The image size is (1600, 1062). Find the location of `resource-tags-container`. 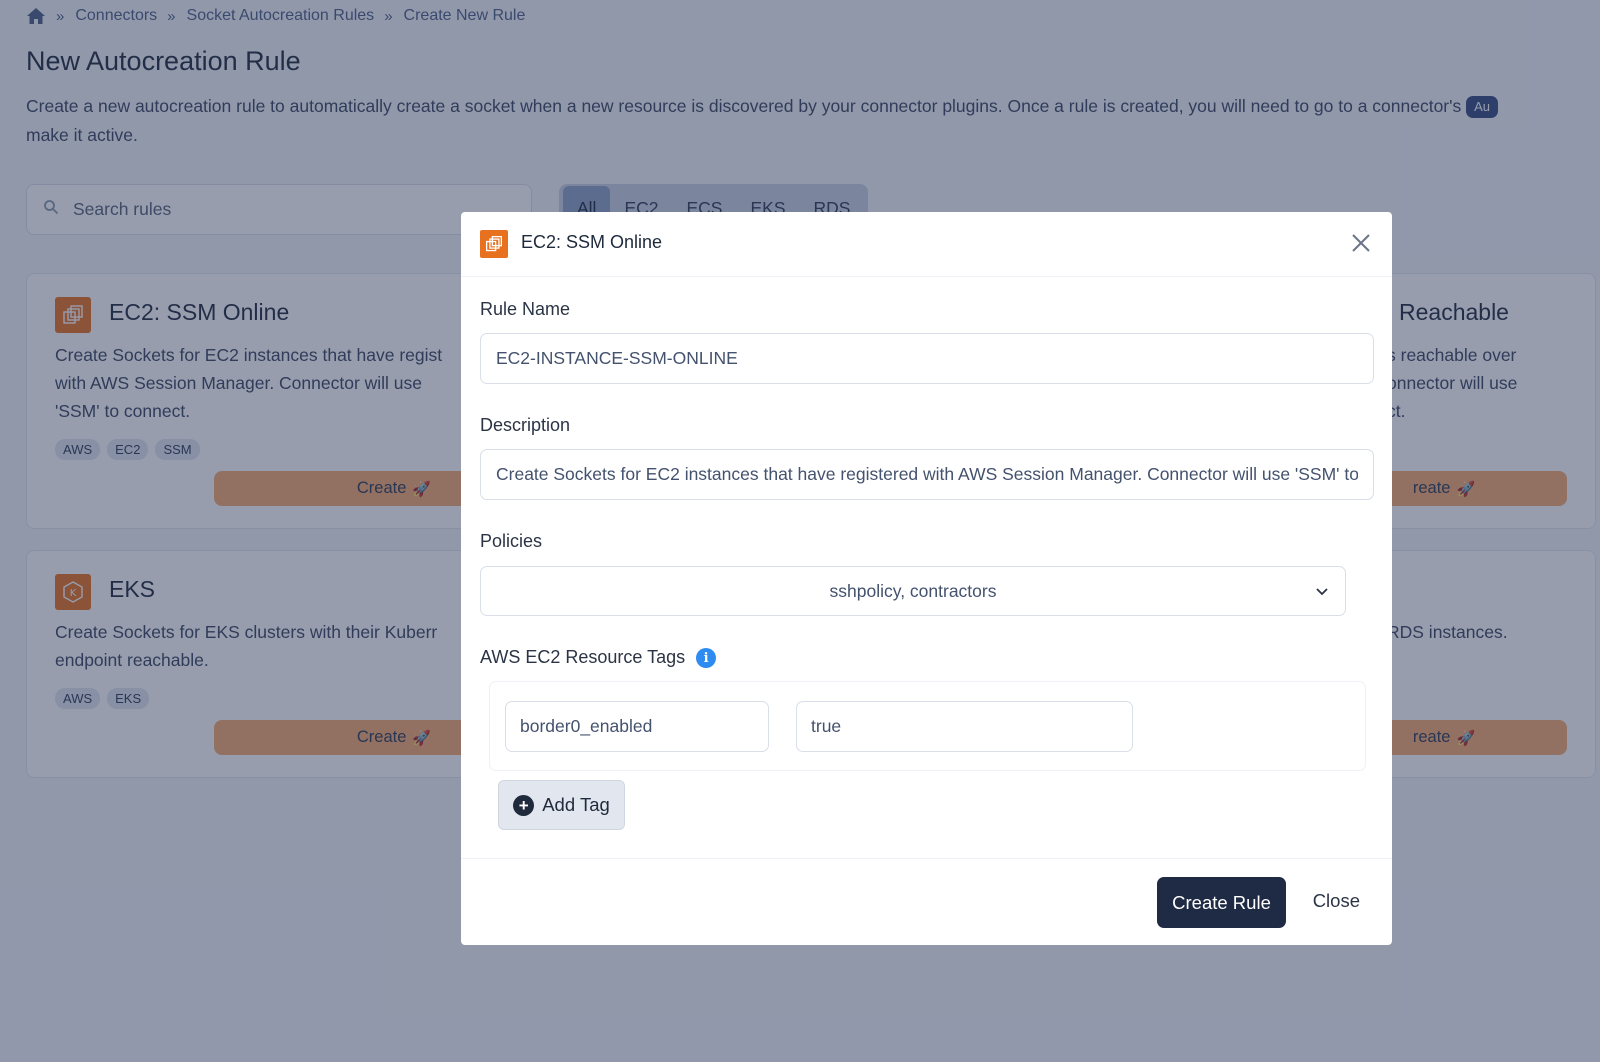

resource-tags-container is located at coordinates (927, 726).